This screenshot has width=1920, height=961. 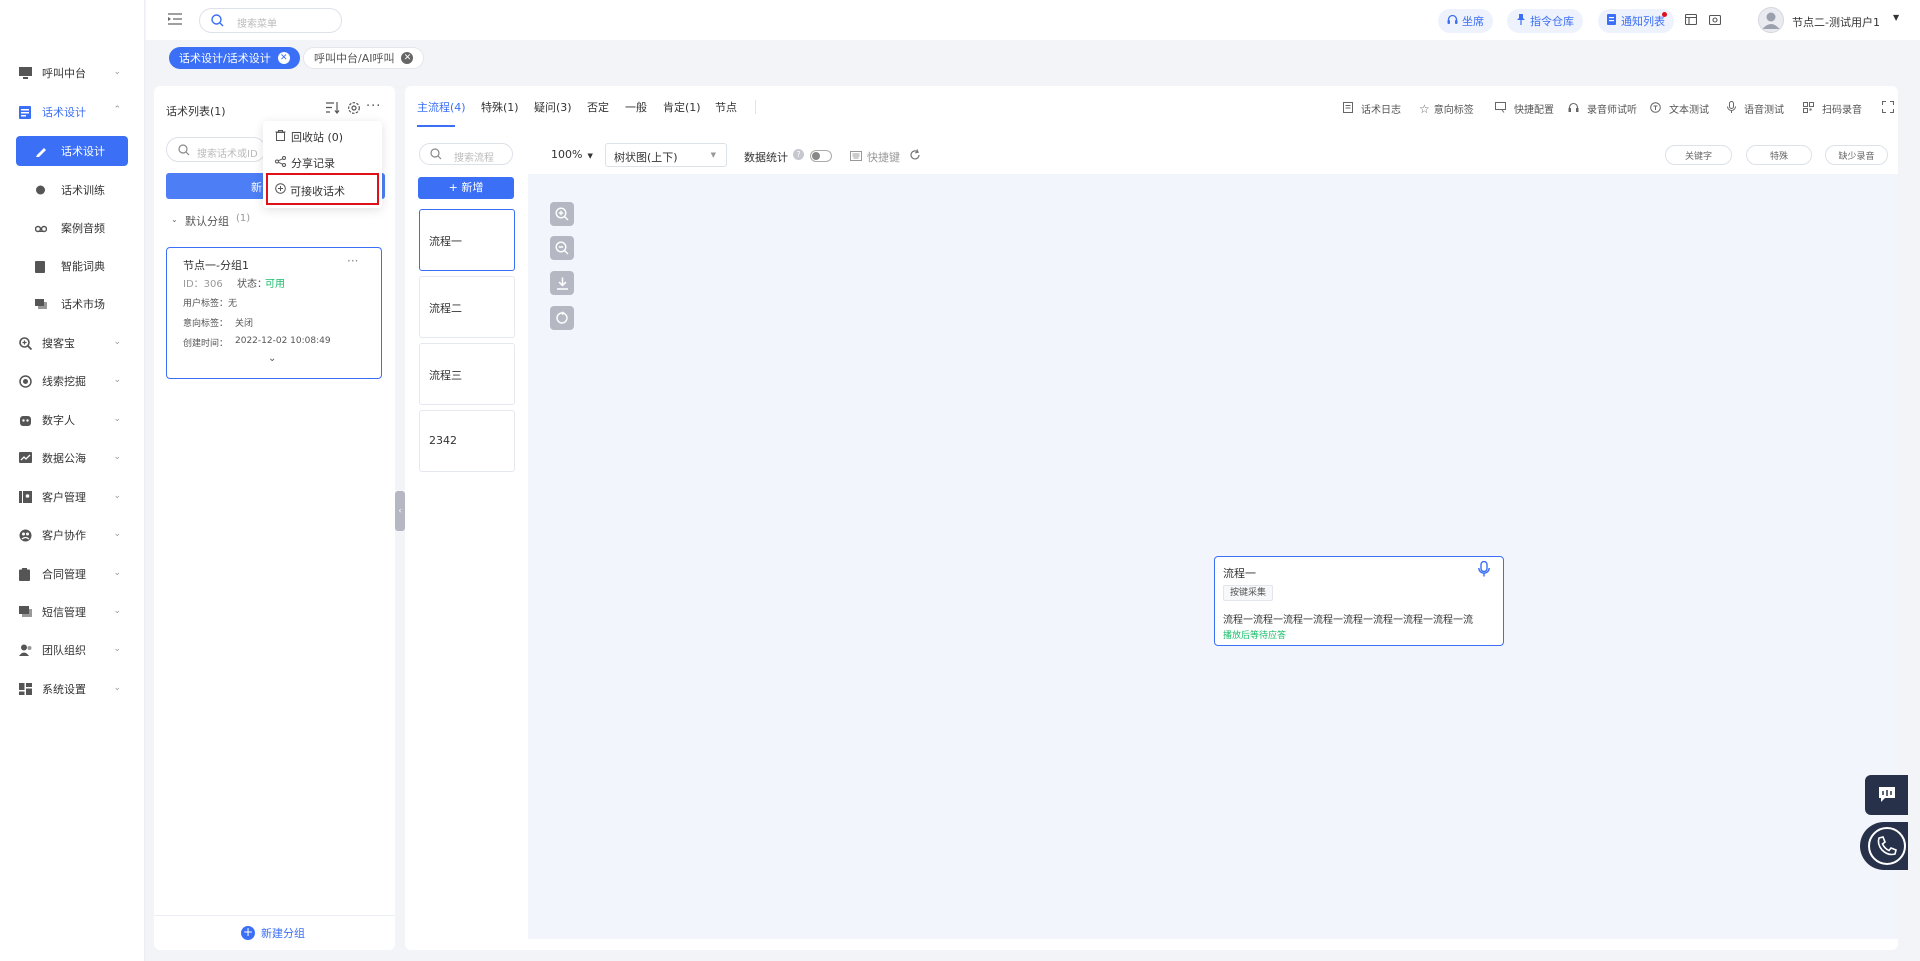 What do you see at coordinates (175, 20) in the screenshot?
I see `menu-collapse-icon` at bounding box center [175, 20].